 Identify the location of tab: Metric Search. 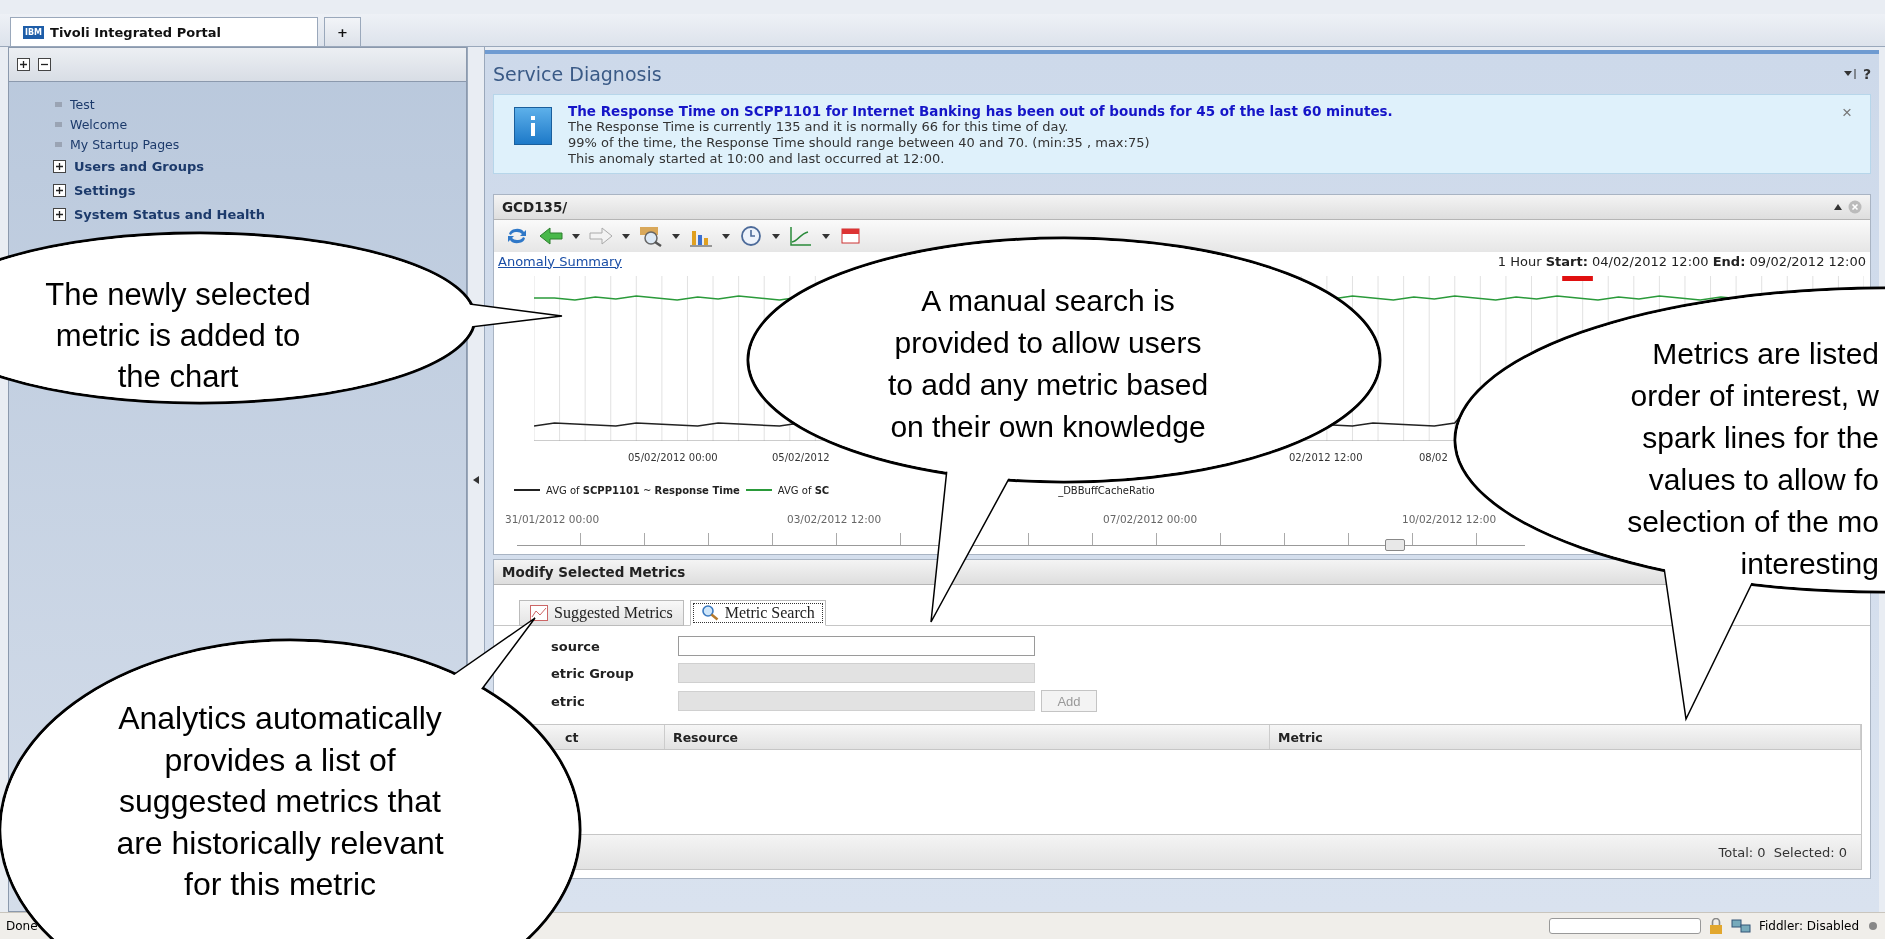
(757, 613).